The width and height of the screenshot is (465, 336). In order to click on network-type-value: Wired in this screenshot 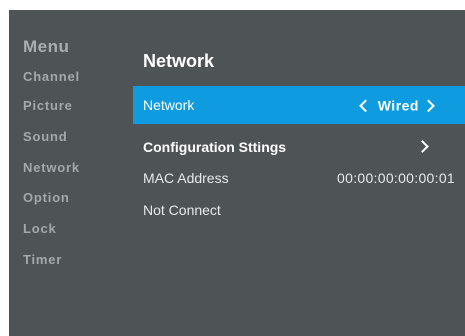, I will do `click(398, 105)`.